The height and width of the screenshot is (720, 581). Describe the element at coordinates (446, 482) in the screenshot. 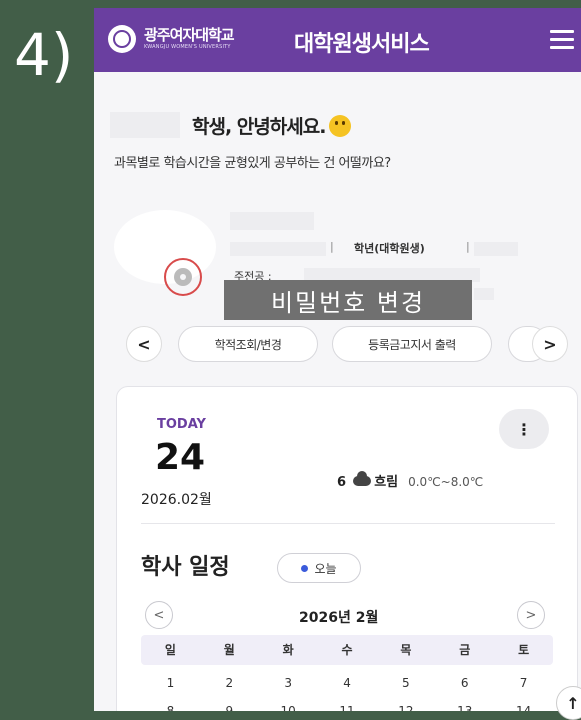

I see `temperature-range: 0.0℃~8.0℃` at that location.